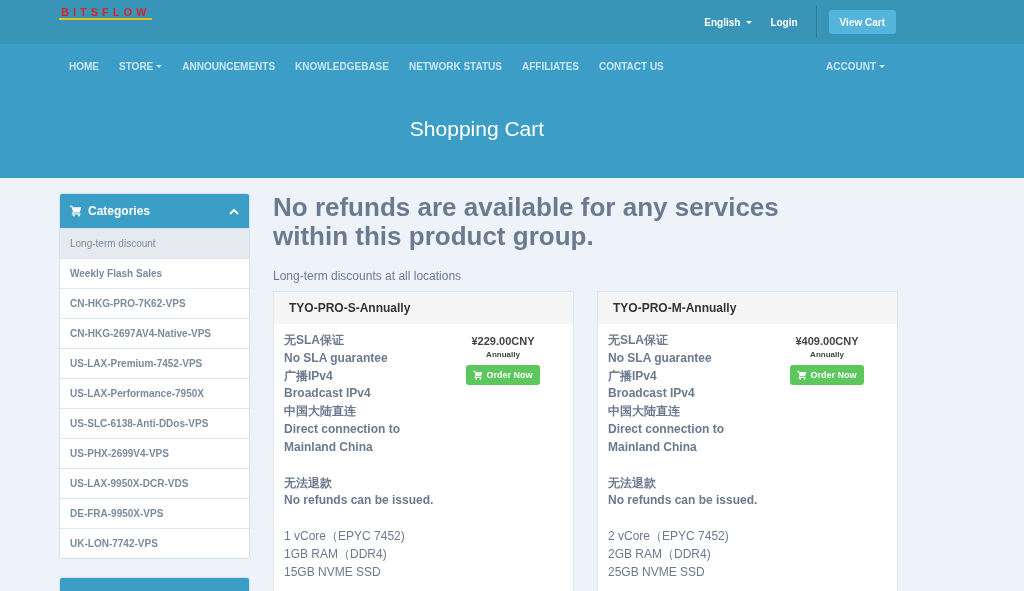 The image size is (1024, 591). I want to click on login-link: Login, so click(784, 22).